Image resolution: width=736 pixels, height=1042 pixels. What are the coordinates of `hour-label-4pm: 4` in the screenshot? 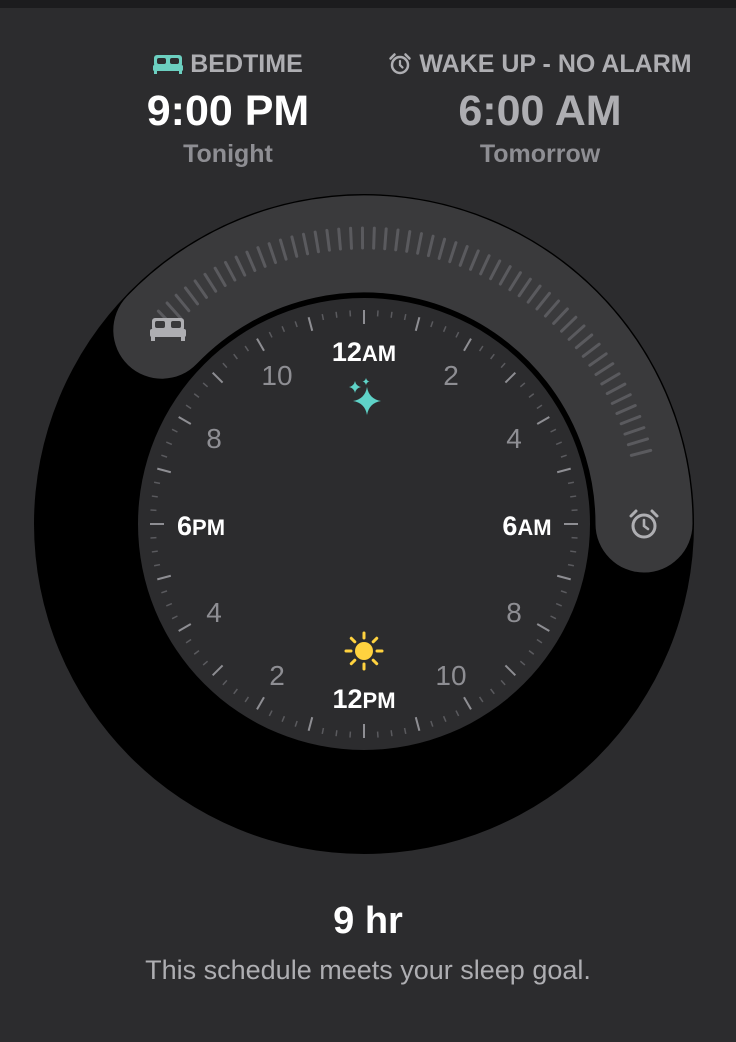 It's located at (214, 612).